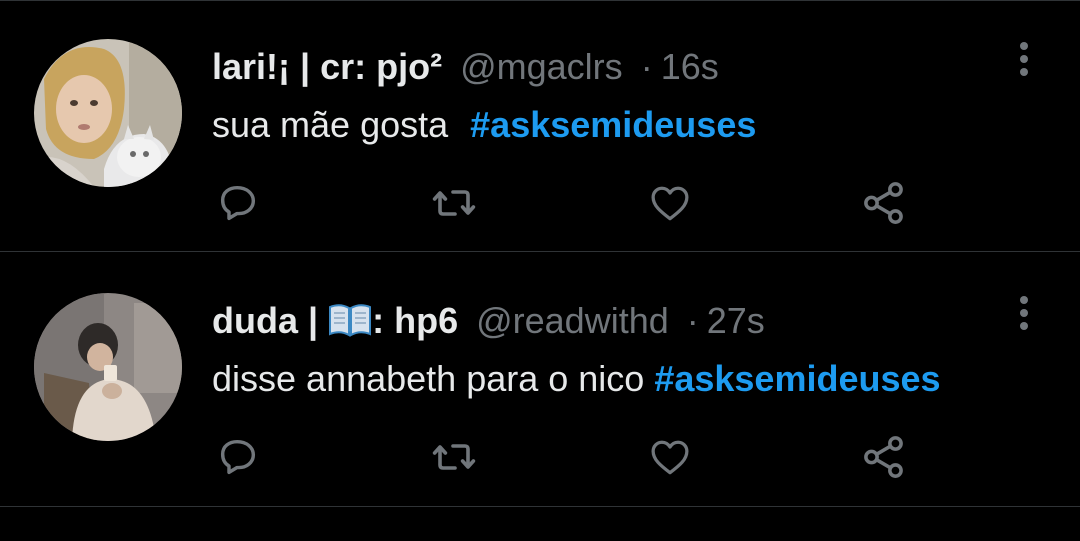 The width and height of the screenshot is (1080, 541). Describe the element at coordinates (350, 320) in the screenshot. I see `open-book-icon` at that location.